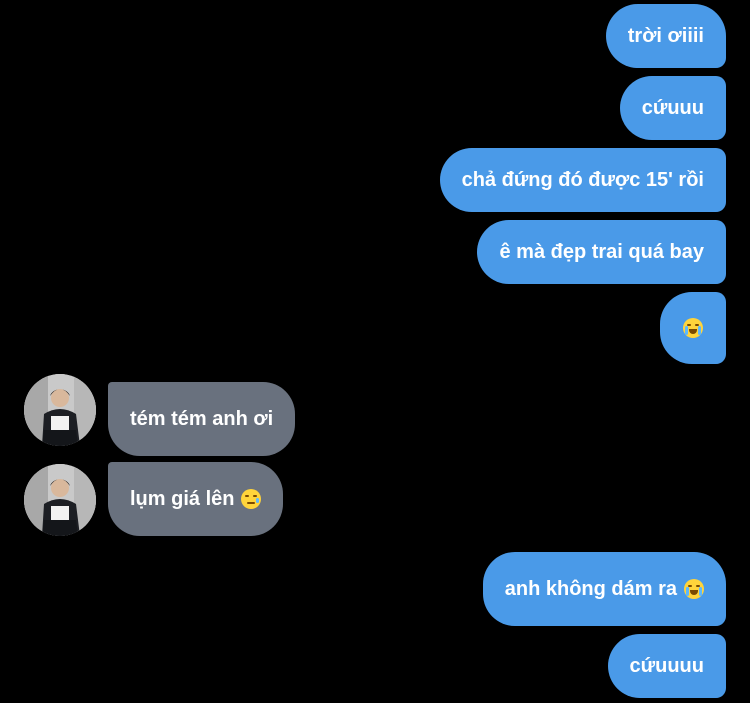 Image resolution: width=750 pixels, height=703 pixels. I want to click on outgoing-message: chả đứng đó được 15' rồi, so click(582, 180).